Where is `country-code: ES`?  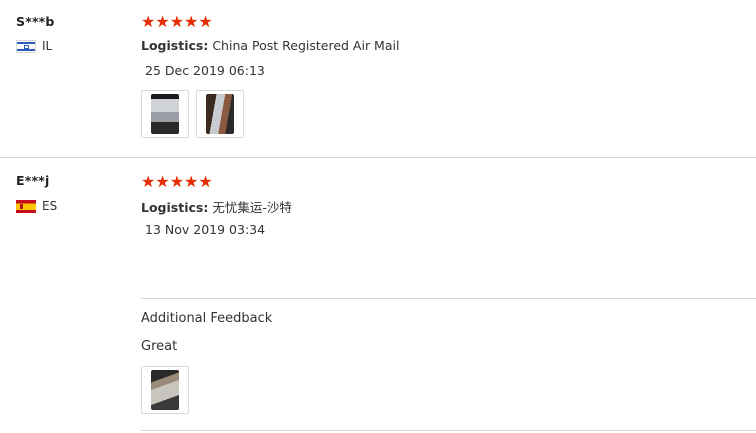
country-code: ES is located at coordinates (50, 206).